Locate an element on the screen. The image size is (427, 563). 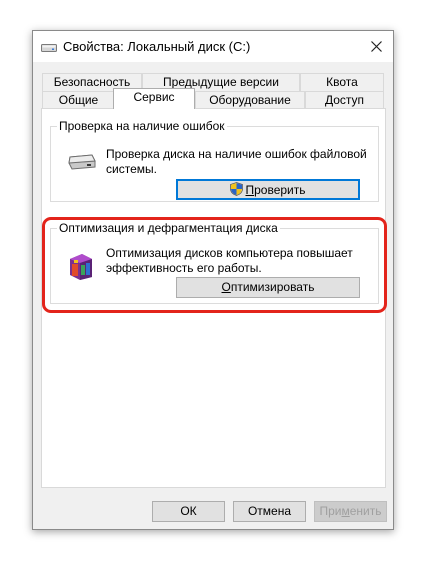
check-button-mnemonic: П is located at coordinates (250, 190).